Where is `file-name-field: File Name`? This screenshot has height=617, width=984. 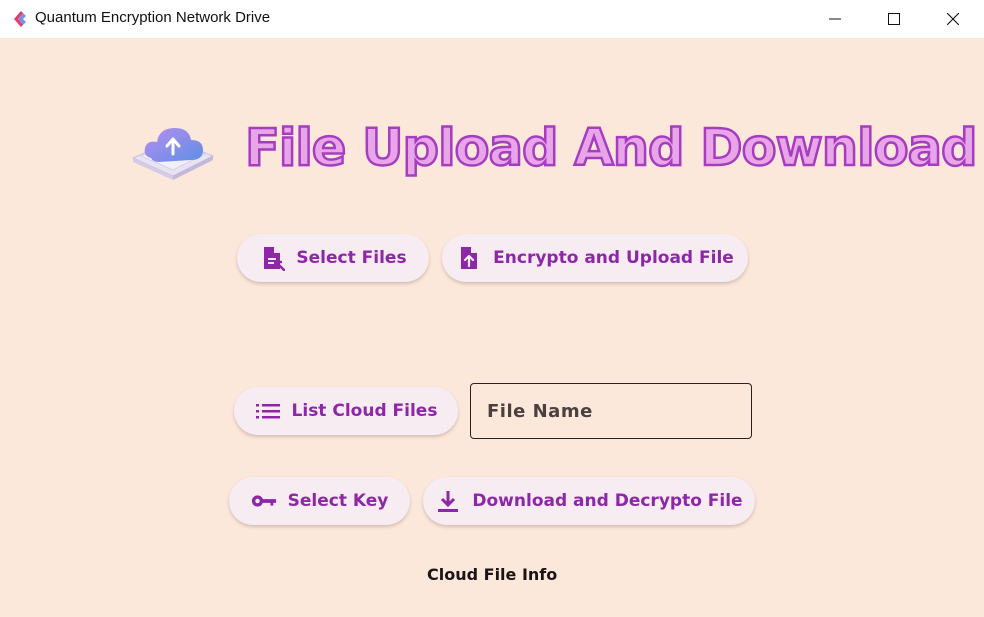
file-name-field: File Name is located at coordinates (611, 411).